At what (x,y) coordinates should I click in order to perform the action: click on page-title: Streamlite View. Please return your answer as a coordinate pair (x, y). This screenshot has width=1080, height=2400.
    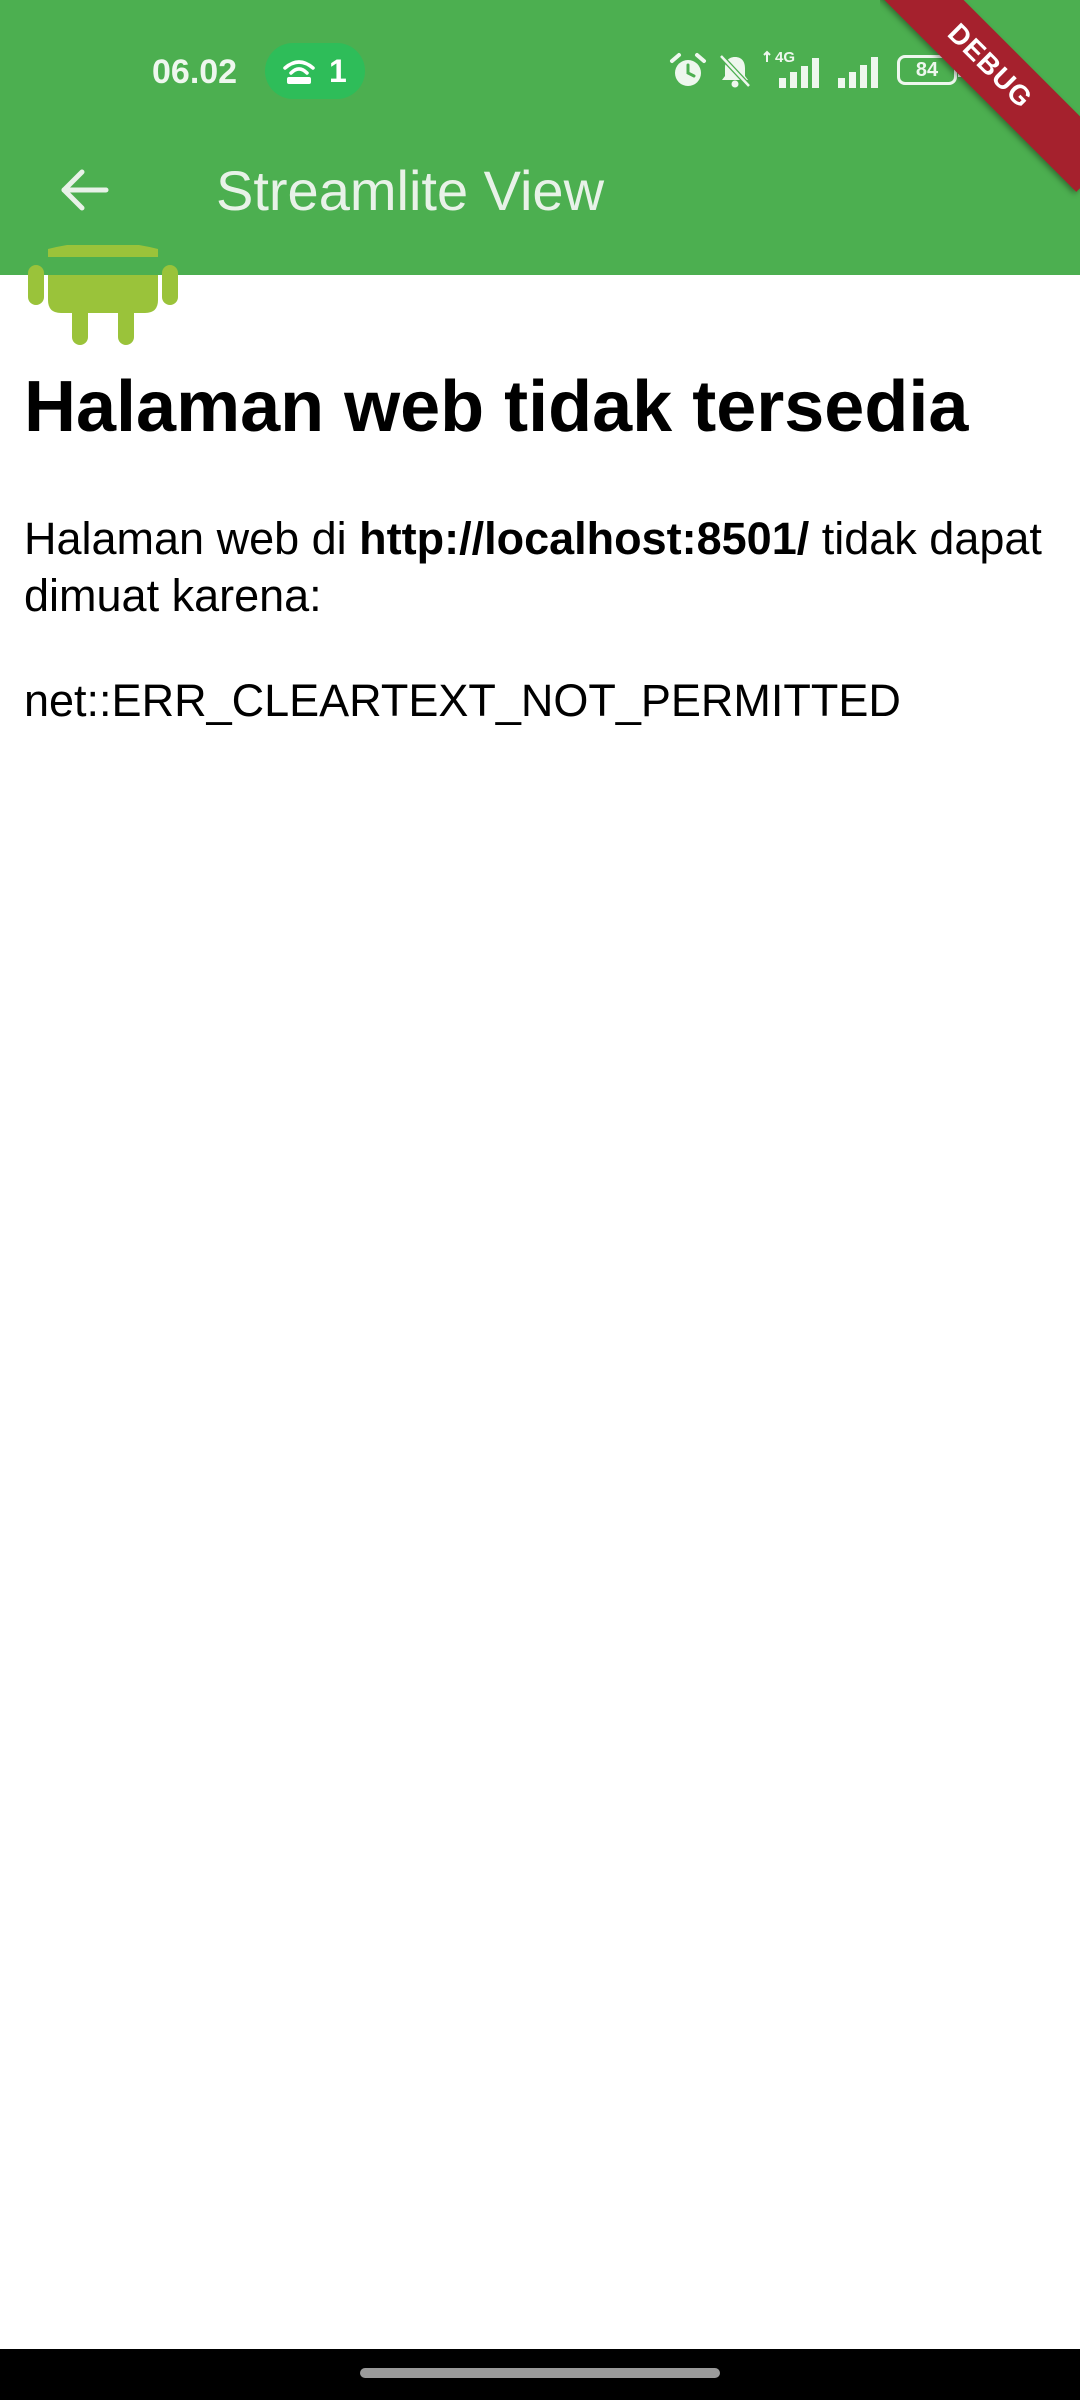
    Looking at the image, I should click on (410, 190).